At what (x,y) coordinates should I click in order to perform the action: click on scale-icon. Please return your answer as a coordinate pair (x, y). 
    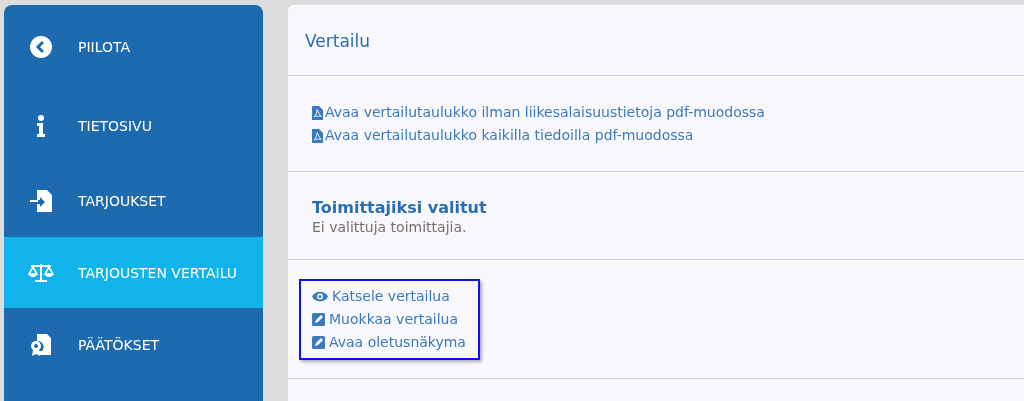
    Looking at the image, I should click on (41, 272).